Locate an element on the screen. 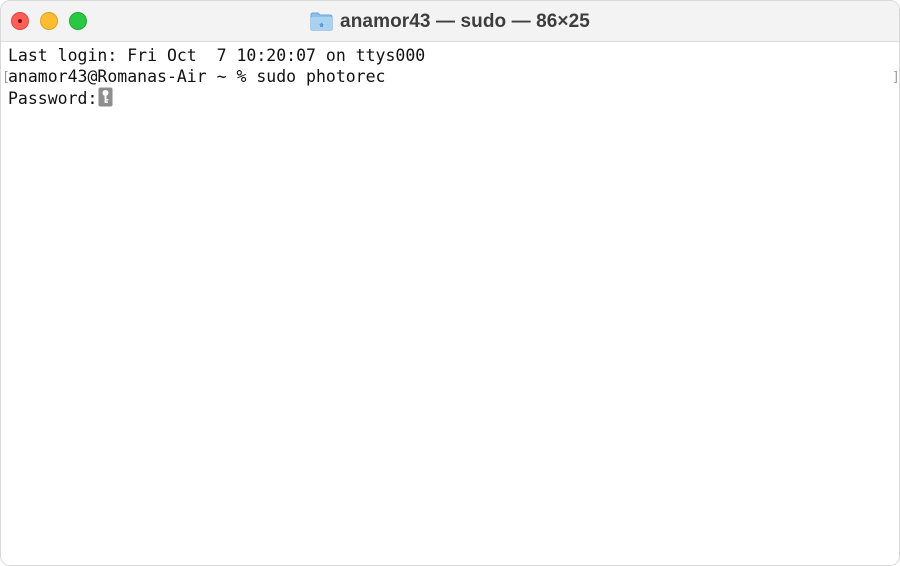 The image size is (900, 566). terminal-line-password: Password: is located at coordinates (60, 98).